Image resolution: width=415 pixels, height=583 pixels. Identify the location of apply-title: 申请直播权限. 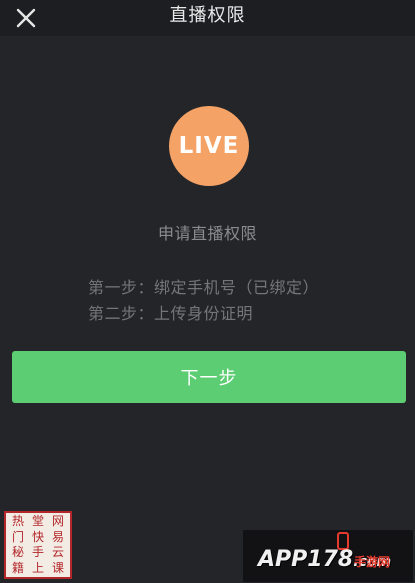
(207, 233).